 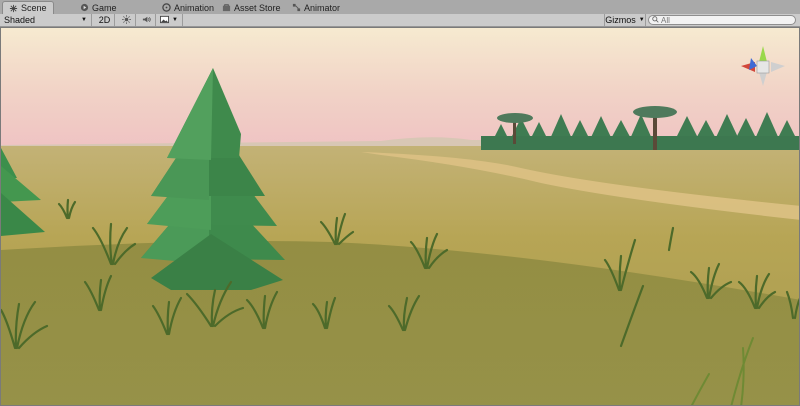 I want to click on tab-scene-label: Scene, so click(x=34, y=8).